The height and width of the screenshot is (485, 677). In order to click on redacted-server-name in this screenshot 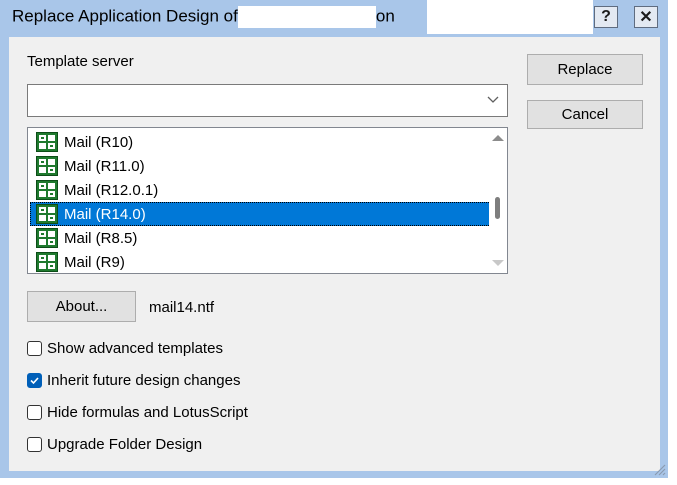, I will do `click(510, 17)`.